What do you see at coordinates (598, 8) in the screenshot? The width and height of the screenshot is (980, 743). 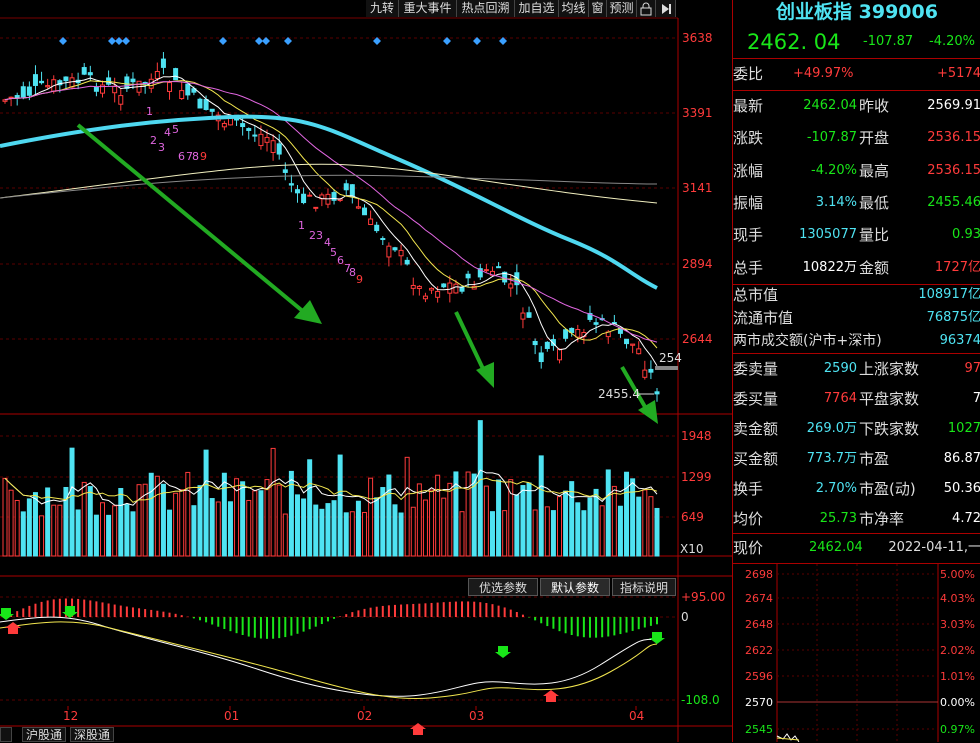 I see `toolbar-window-button: 窗` at bounding box center [598, 8].